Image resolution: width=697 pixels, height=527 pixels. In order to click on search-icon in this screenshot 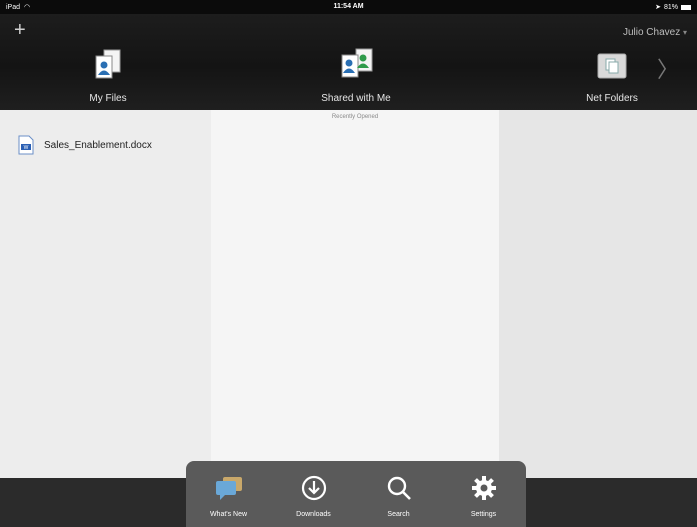, I will do `click(399, 488)`.